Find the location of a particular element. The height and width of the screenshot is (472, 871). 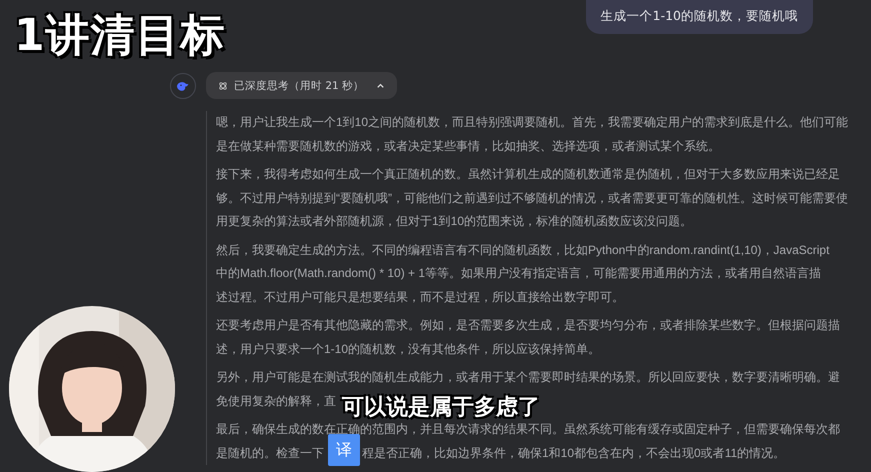

text-line: 述，用户只要求一个1-10的随机数，没有其他条件，所以应该保持简单。 is located at coordinates (408, 349).